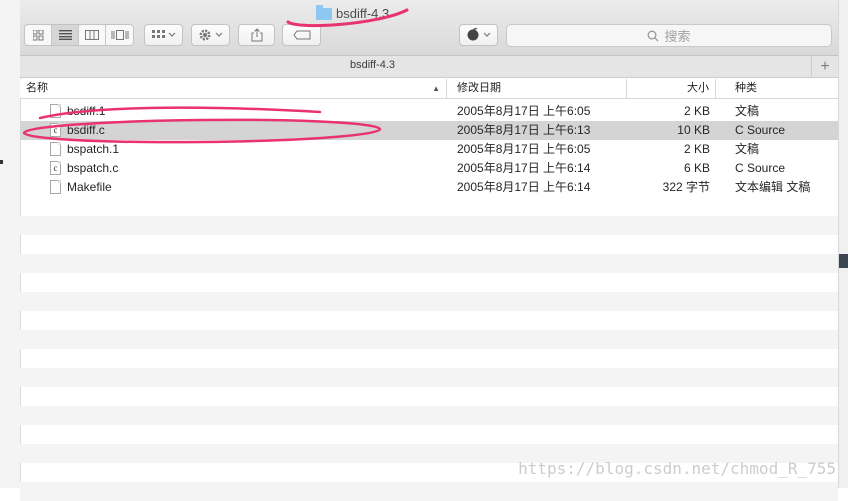 This screenshot has width=848, height=501. I want to click on tag-icon, so click(301, 35).